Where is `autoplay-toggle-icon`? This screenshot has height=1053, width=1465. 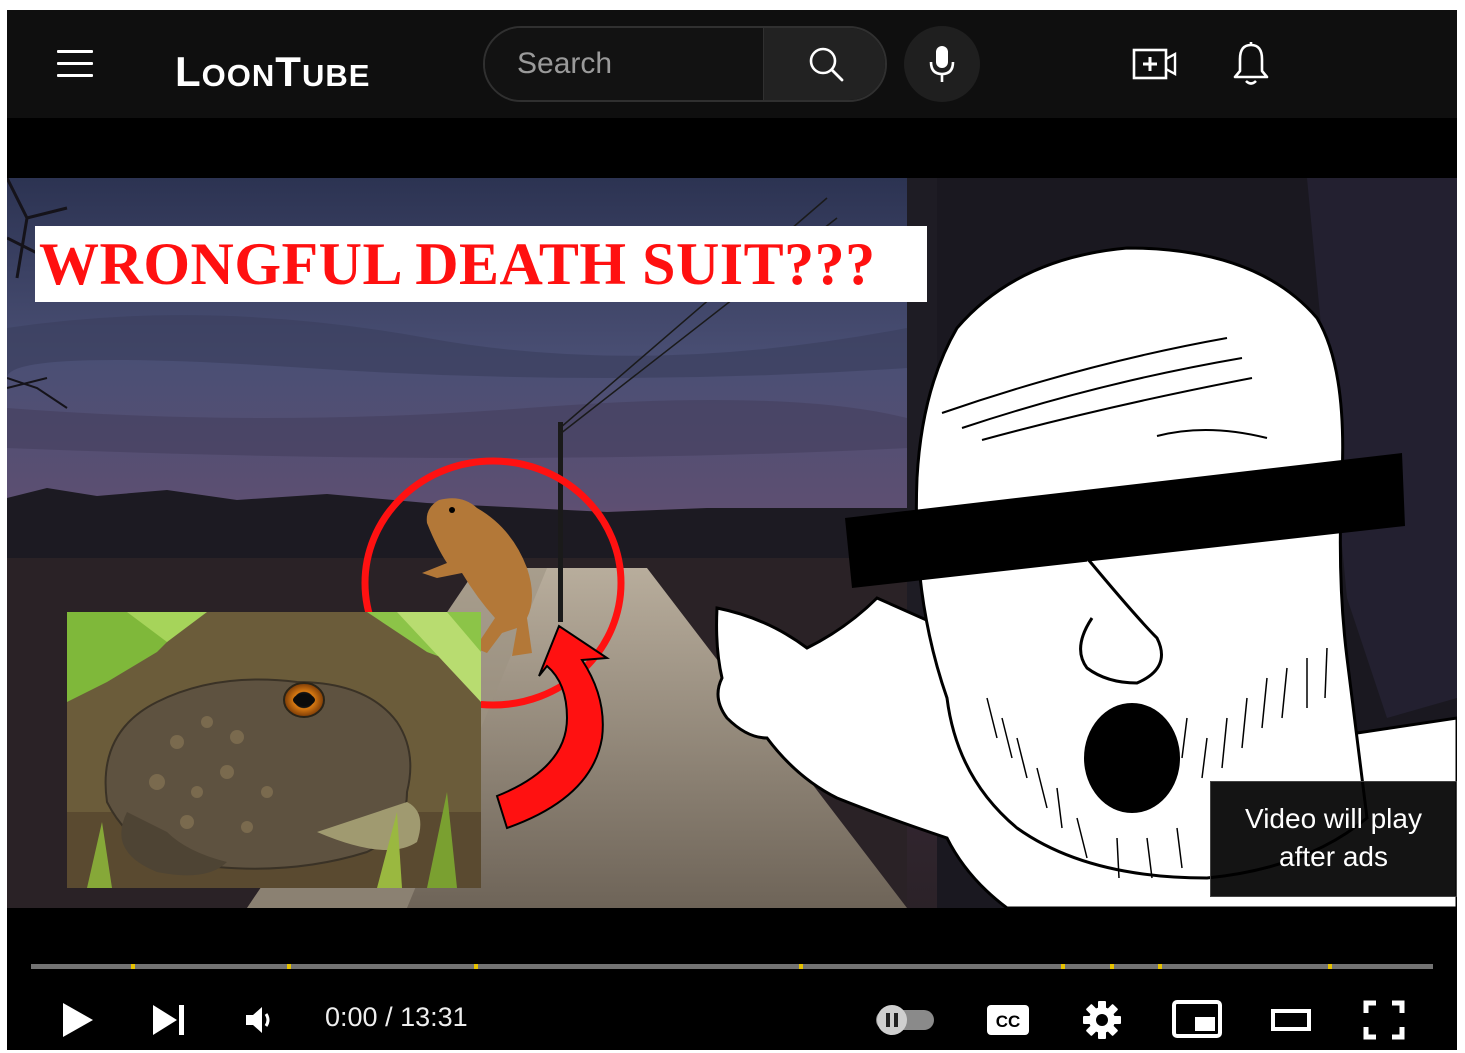 autoplay-toggle-icon is located at coordinates (905, 1020).